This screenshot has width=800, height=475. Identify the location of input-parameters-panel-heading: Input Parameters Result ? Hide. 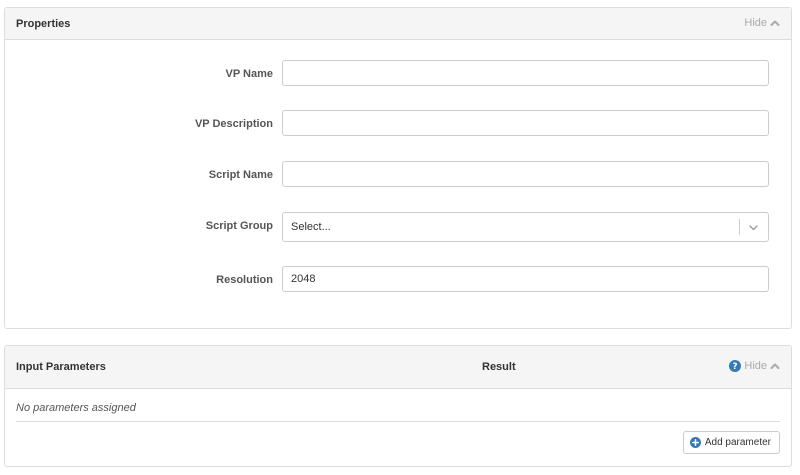
(398, 367).